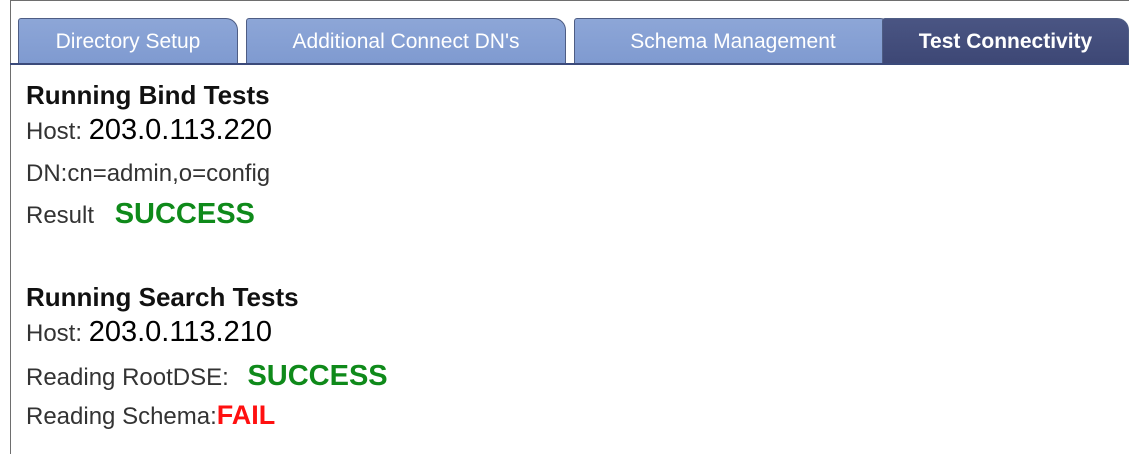  Describe the element at coordinates (162, 297) in the screenshot. I see `search-tests-heading: Running Search Tests` at that location.